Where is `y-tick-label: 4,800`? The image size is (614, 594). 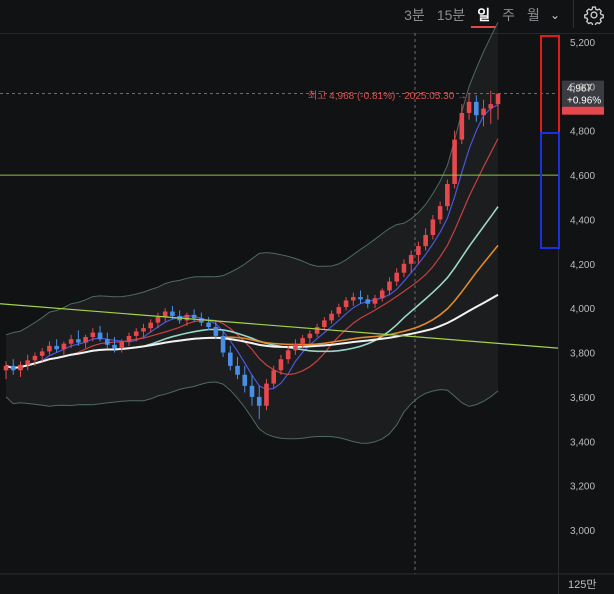
y-tick-label: 4,800 is located at coordinates (582, 132).